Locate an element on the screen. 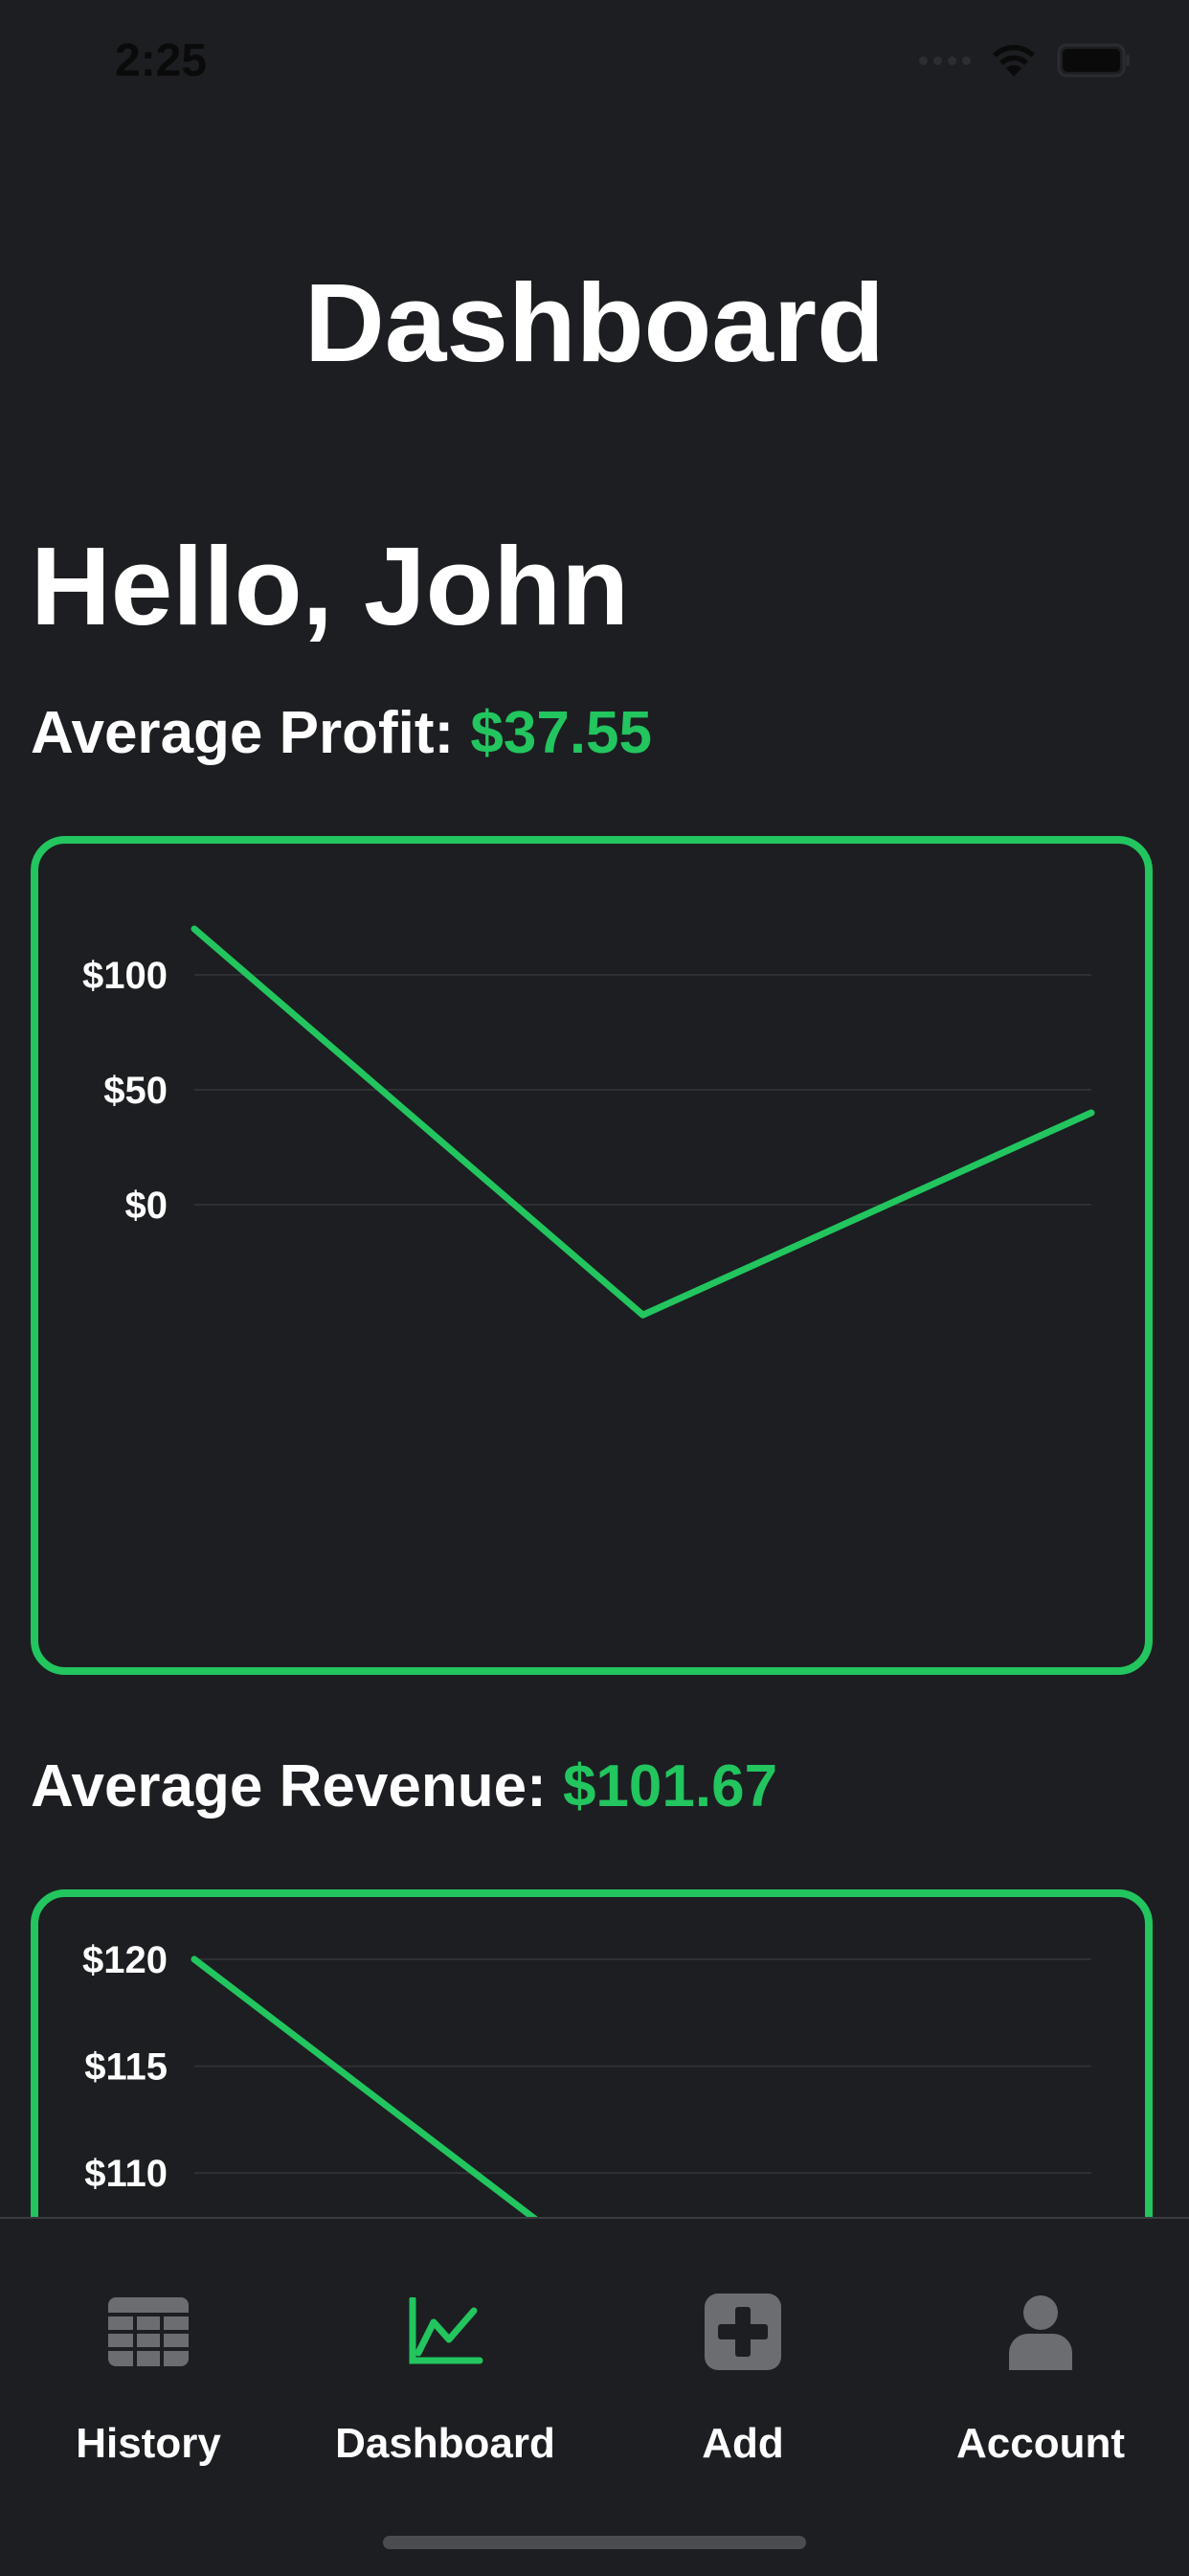 The image size is (1189, 2576). page-title: Dashboard is located at coordinates (594, 323).